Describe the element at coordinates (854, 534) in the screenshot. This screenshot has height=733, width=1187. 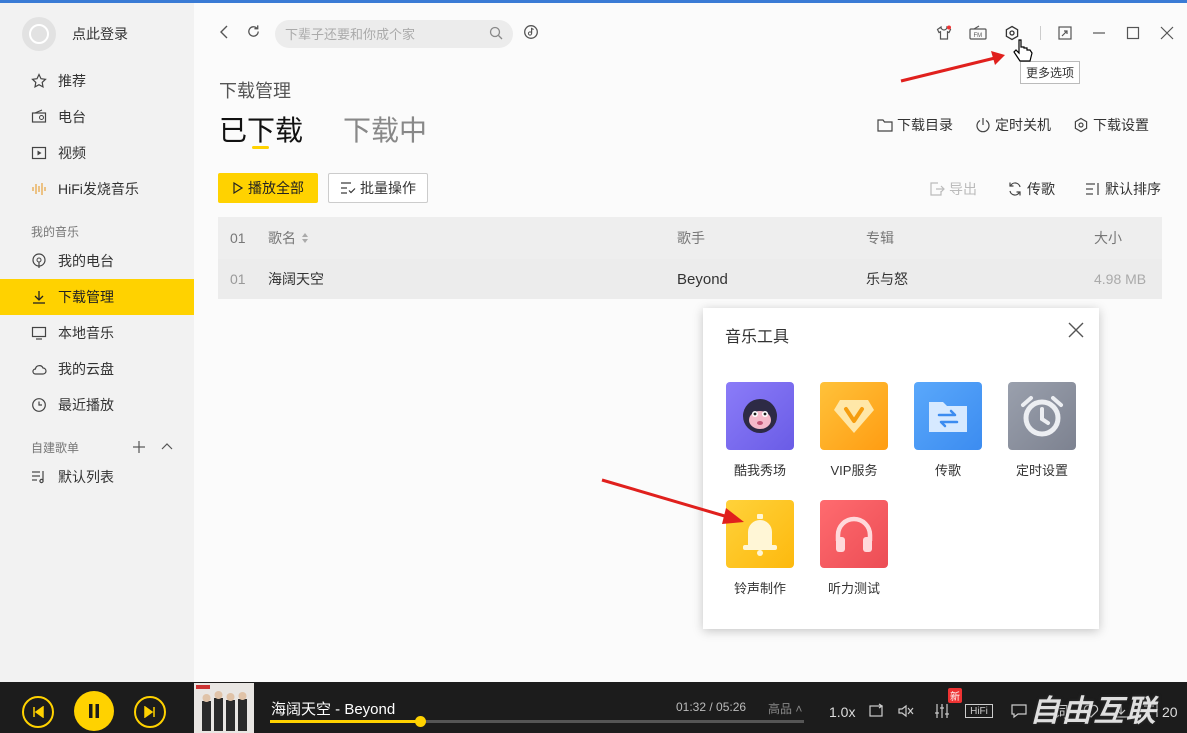
I see `headphones-icon` at that location.